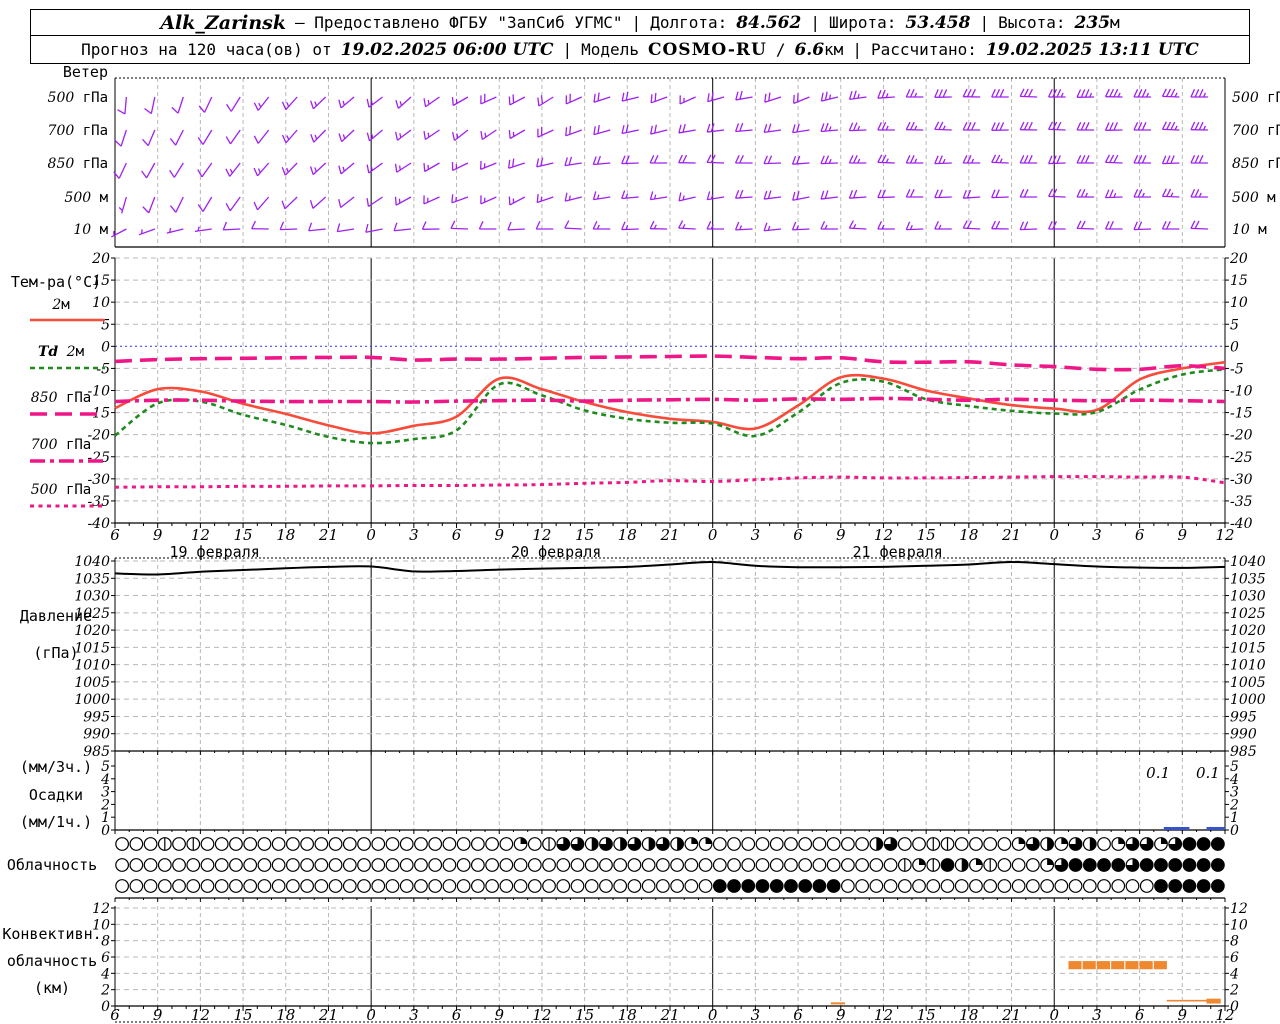 This screenshot has width=1280, height=1024. What do you see at coordinates (1248, 631) in the screenshot?
I see `svg-text: 1020` at bounding box center [1248, 631].